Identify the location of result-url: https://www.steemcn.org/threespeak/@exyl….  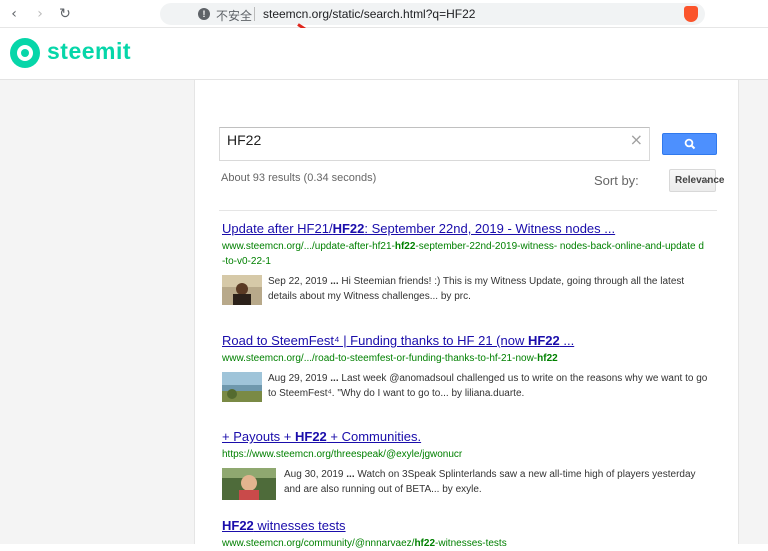
(342, 454).